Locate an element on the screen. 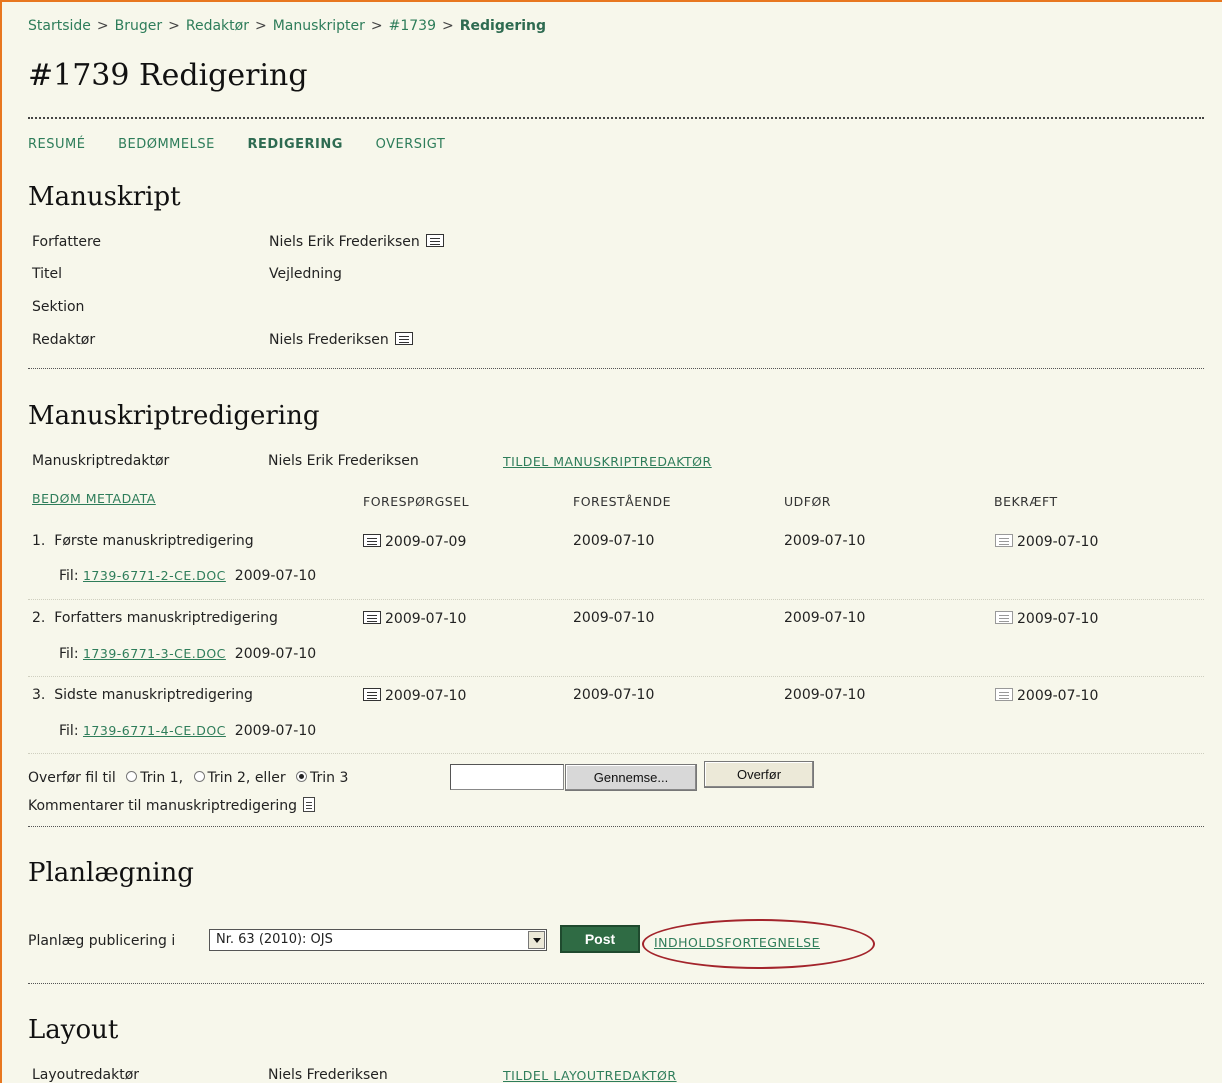  editor-name: Niels Frederiksen is located at coordinates (329, 340).